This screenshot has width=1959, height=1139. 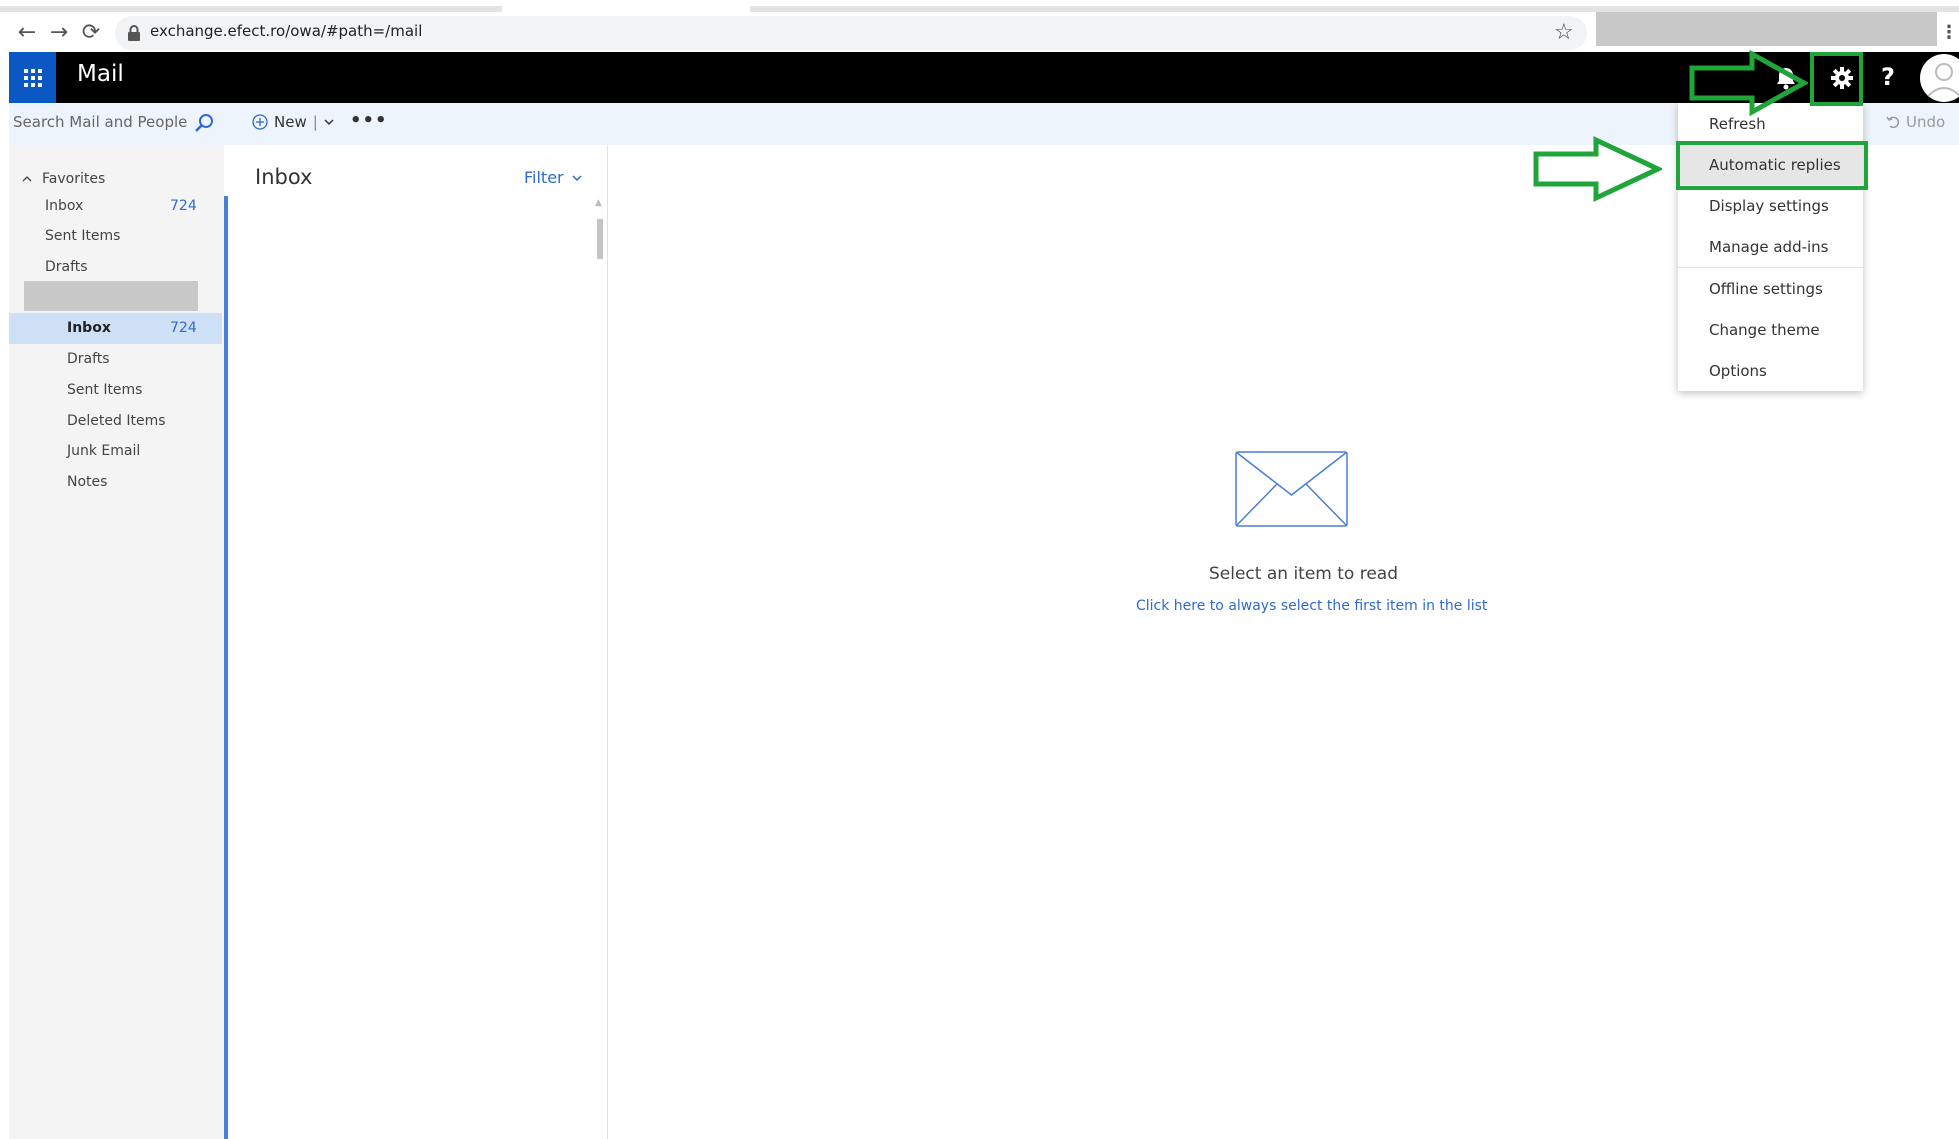 I want to click on favorite-item-drafts: Drafts, so click(x=66, y=267).